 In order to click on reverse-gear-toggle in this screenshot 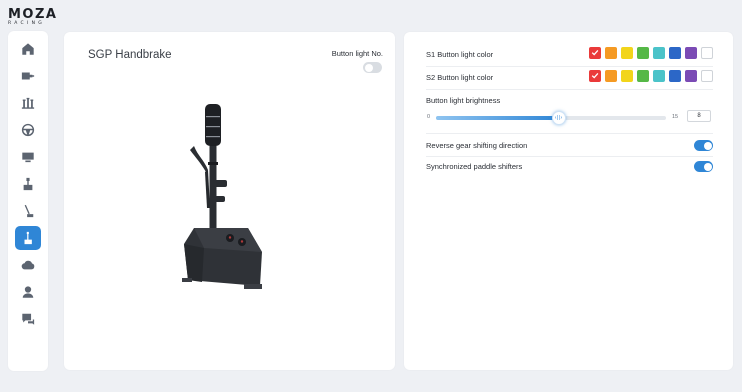, I will do `click(703, 145)`.